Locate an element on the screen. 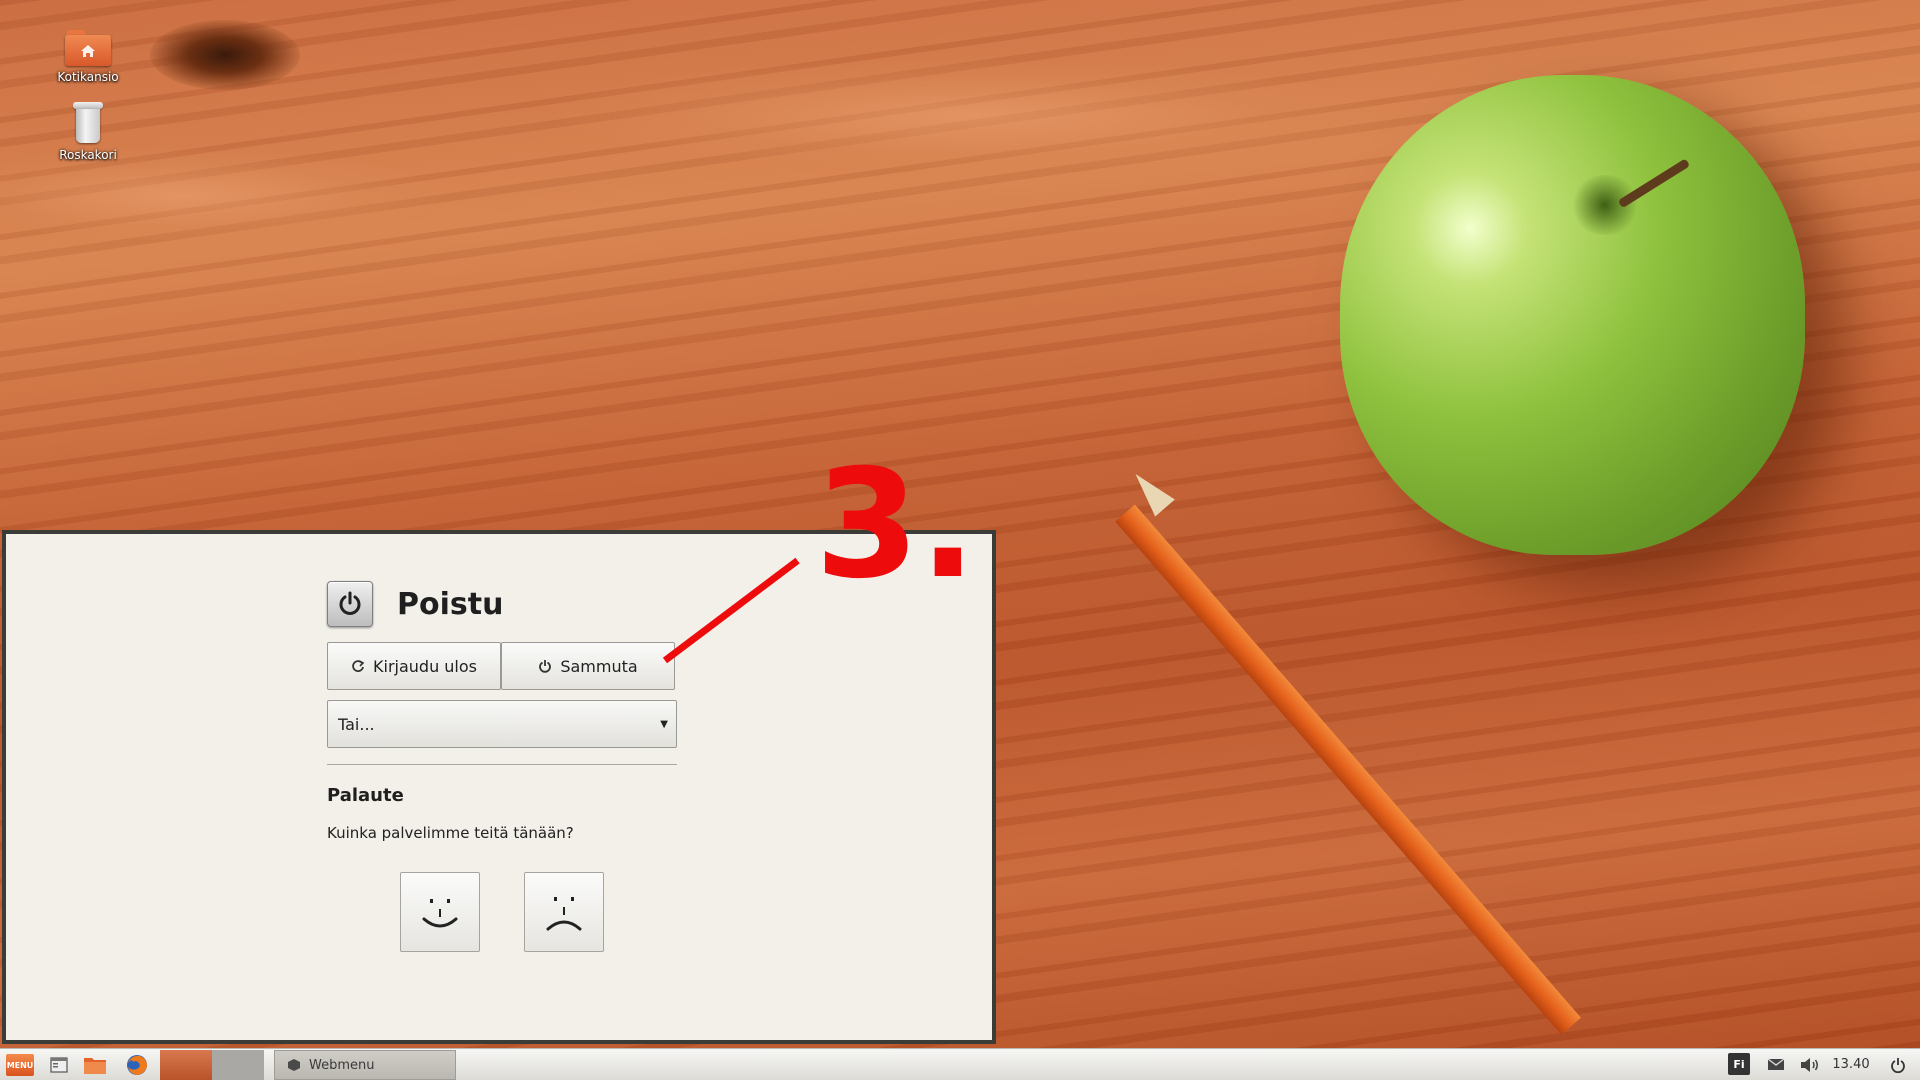 Image resolution: width=1920 pixels, height=1080 pixels. menu-button: MENU is located at coordinates (20, 1065).